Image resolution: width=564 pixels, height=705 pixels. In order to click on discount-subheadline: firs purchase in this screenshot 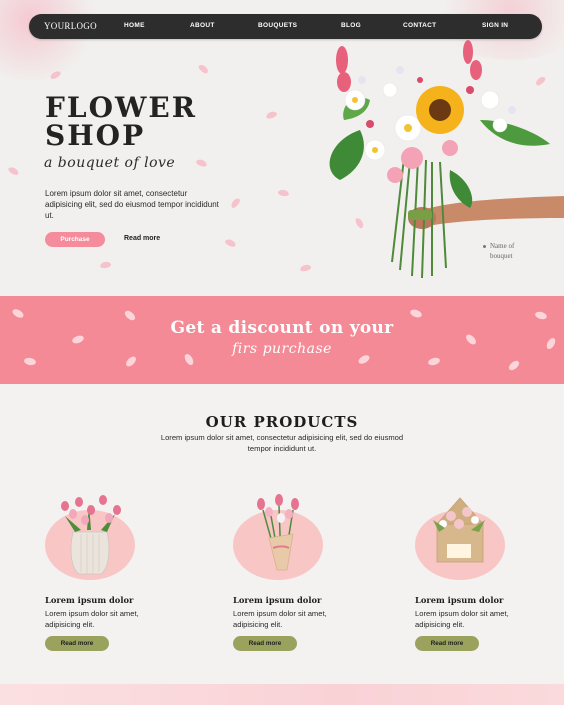, I will do `click(282, 349)`.